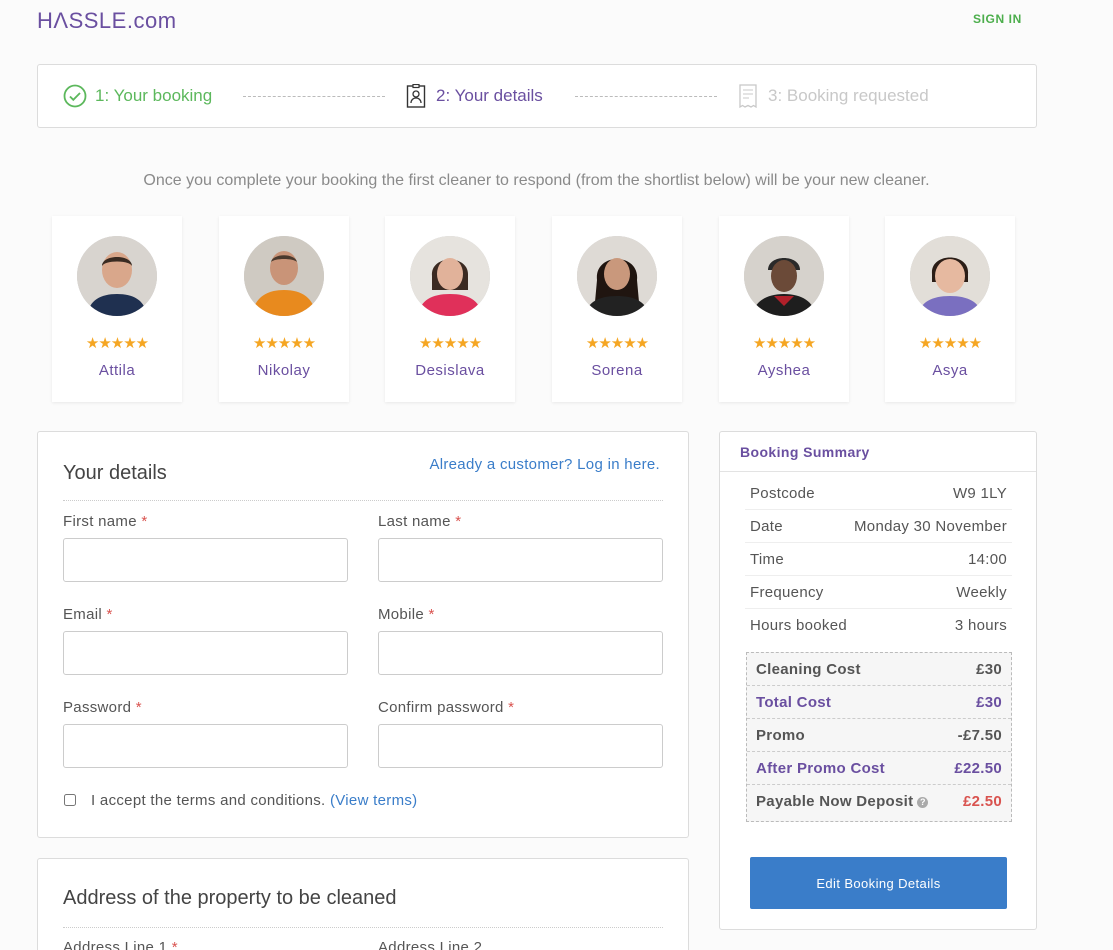  Describe the element at coordinates (205, 746) in the screenshot. I see `password-input` at that location.